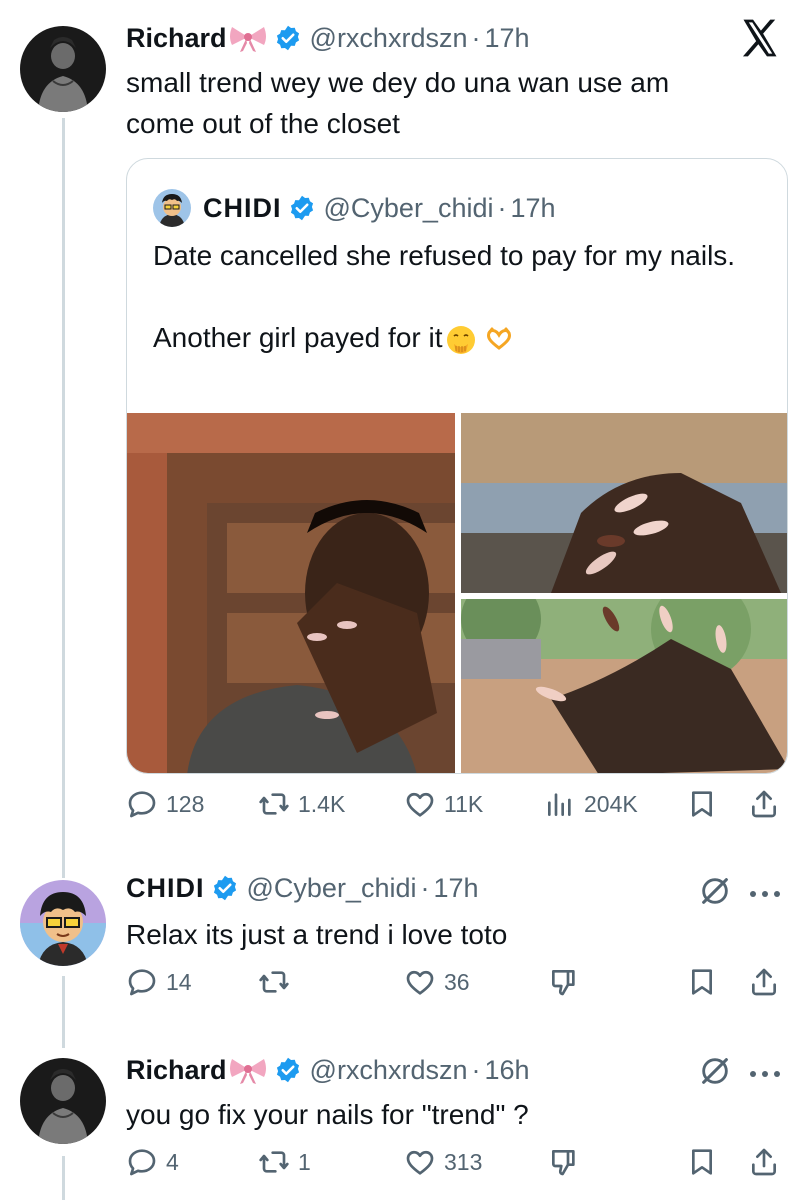 The image size is (806, 1200). I want to click on repost-button: 1.4K, so click(301, 804).